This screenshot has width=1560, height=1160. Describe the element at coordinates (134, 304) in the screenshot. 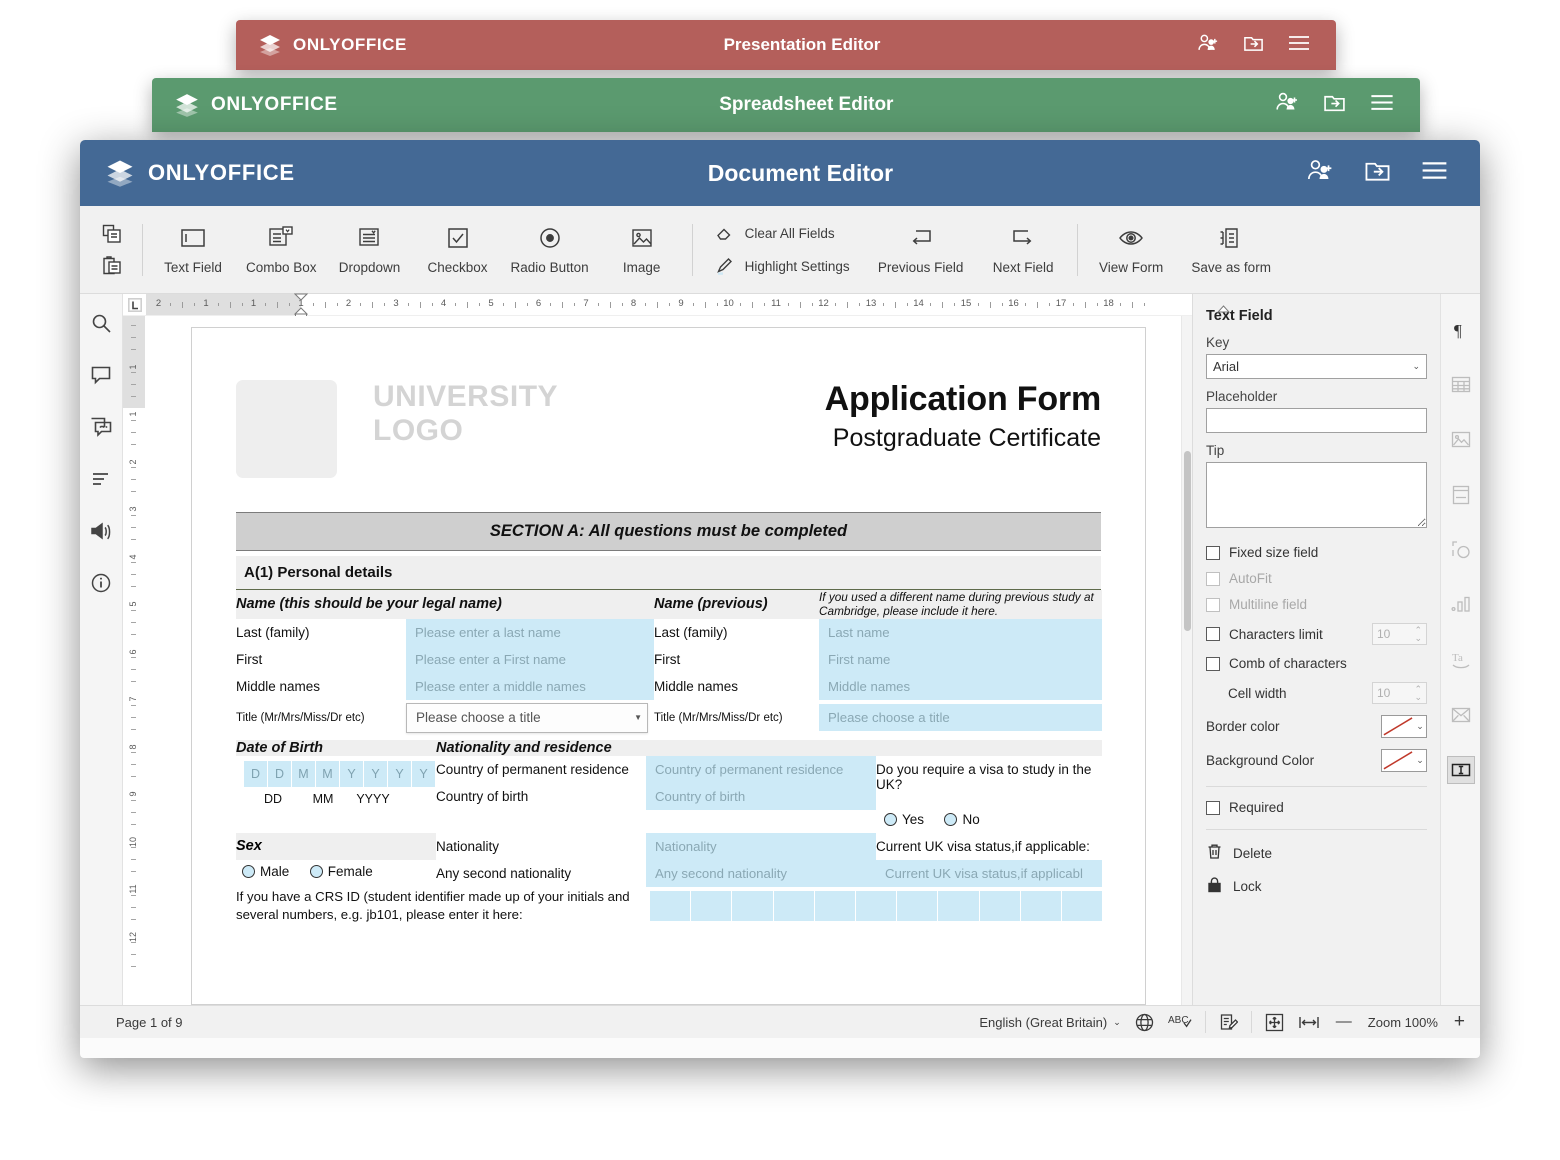

I see `tab-stop-selector` at that location.